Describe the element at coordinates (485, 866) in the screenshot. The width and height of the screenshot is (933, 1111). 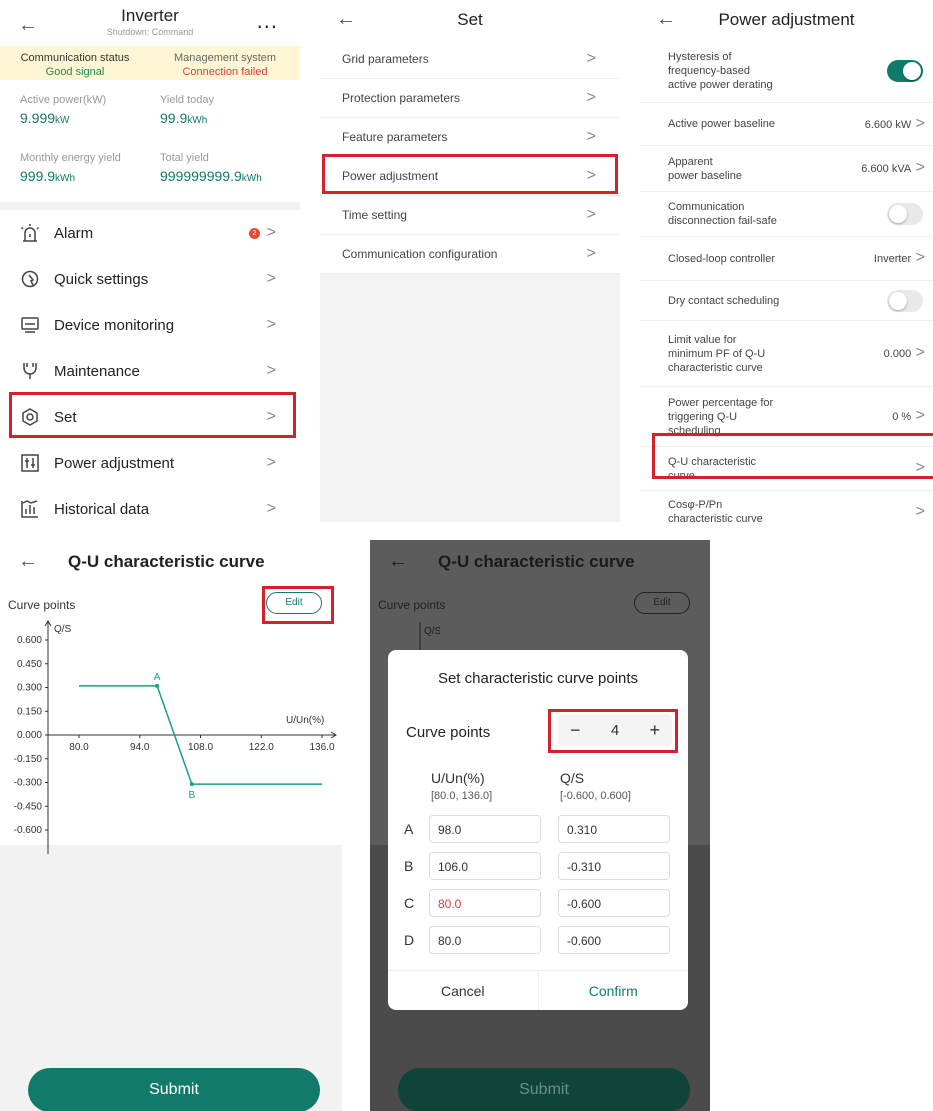
I see `u-un-input: 106.0` at that location.